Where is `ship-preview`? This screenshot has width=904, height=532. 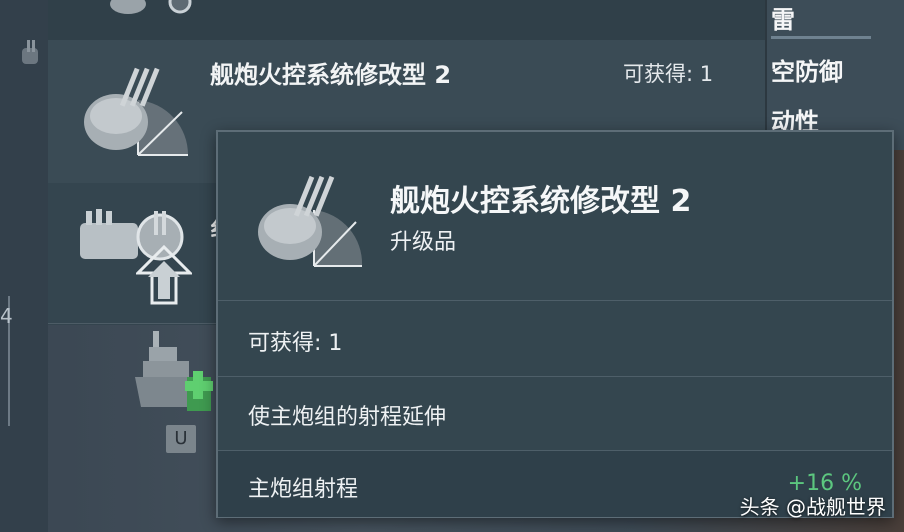 ship-preview is located at coordinates (175, 375).